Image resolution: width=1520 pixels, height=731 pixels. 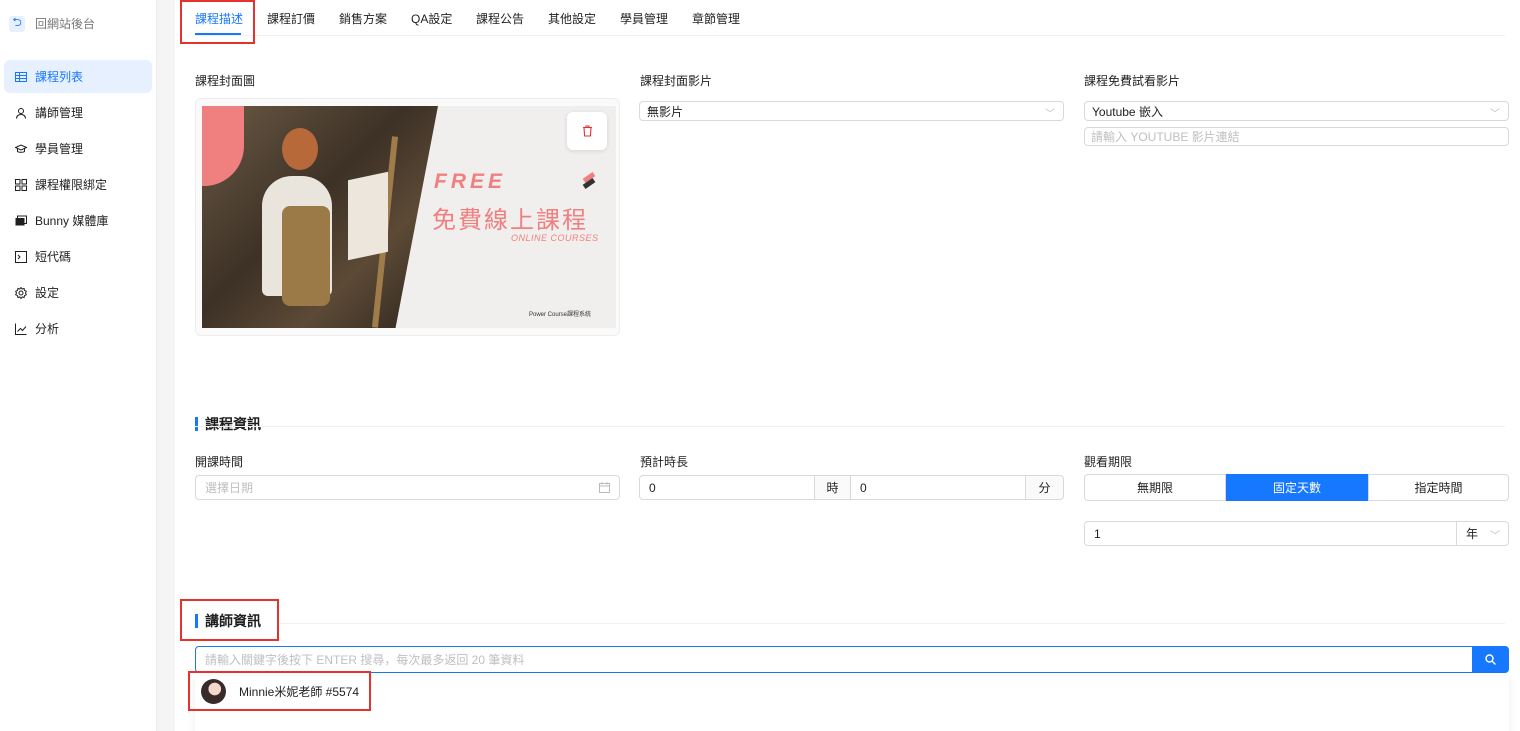 I want to click on teacher-search-input: 請輸入關鍵字後按下 ENTER 搜尋，每次最多返回 20 筆資料, so click(x=834, y=659).